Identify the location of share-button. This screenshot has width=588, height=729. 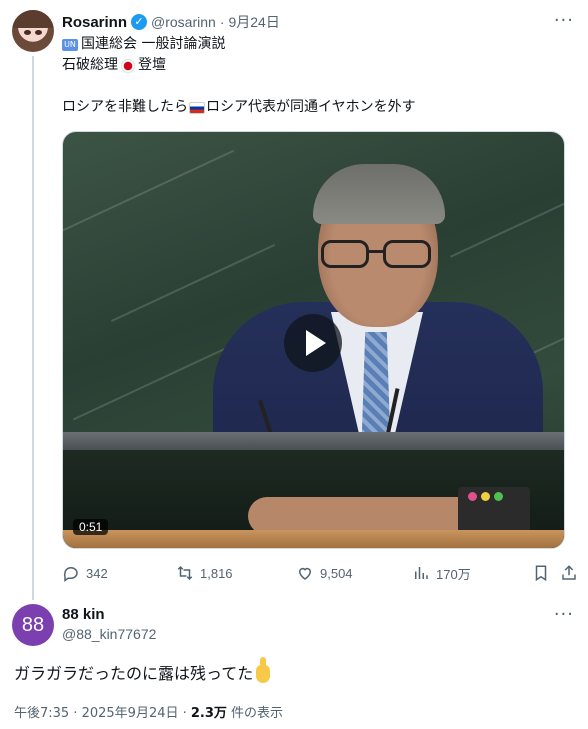
(569, 573).